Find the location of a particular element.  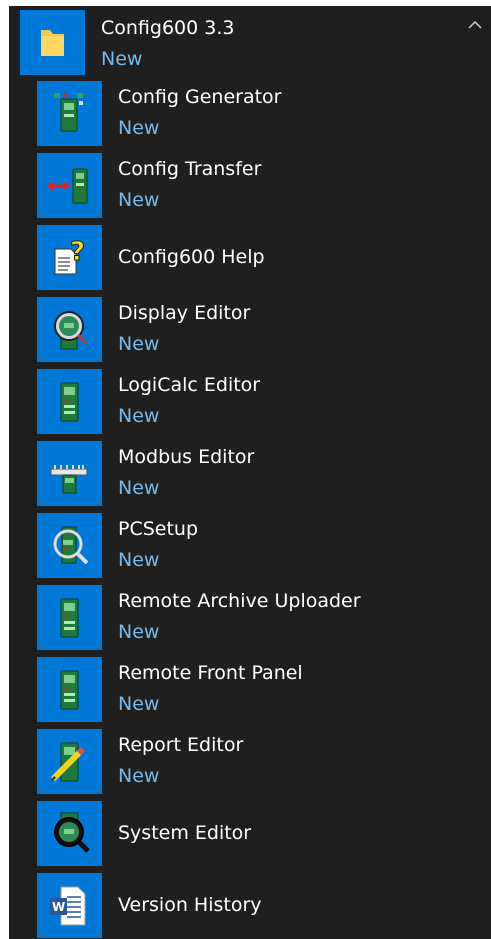

remote-front-panel-icon is located at coordinates (69, 690).